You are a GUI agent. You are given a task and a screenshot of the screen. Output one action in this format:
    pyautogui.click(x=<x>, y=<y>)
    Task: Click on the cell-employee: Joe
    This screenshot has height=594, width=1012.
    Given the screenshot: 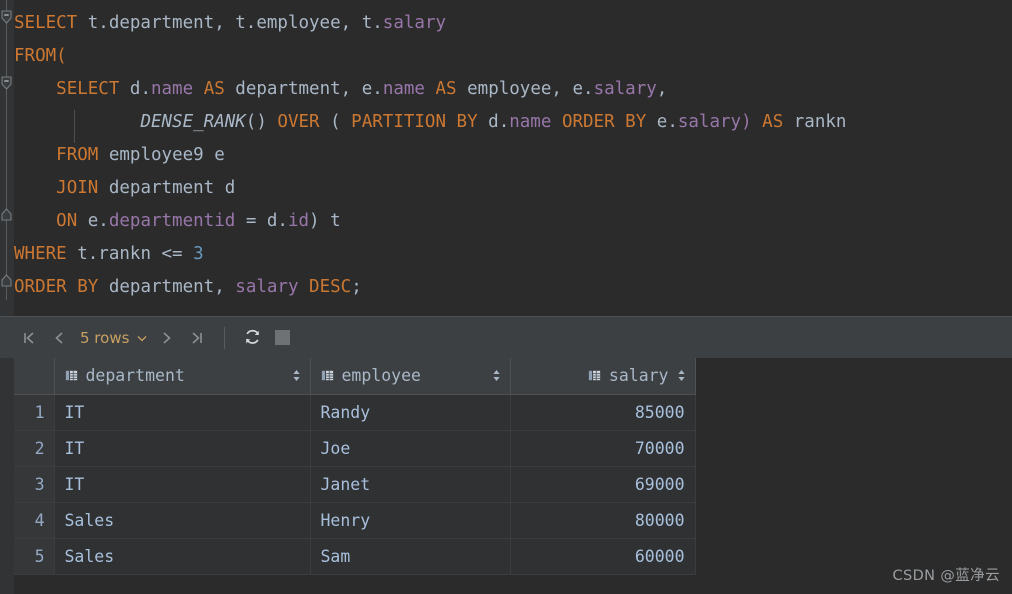 What is the action you would take?
    pyautogui.click(x=410, y=448)
    